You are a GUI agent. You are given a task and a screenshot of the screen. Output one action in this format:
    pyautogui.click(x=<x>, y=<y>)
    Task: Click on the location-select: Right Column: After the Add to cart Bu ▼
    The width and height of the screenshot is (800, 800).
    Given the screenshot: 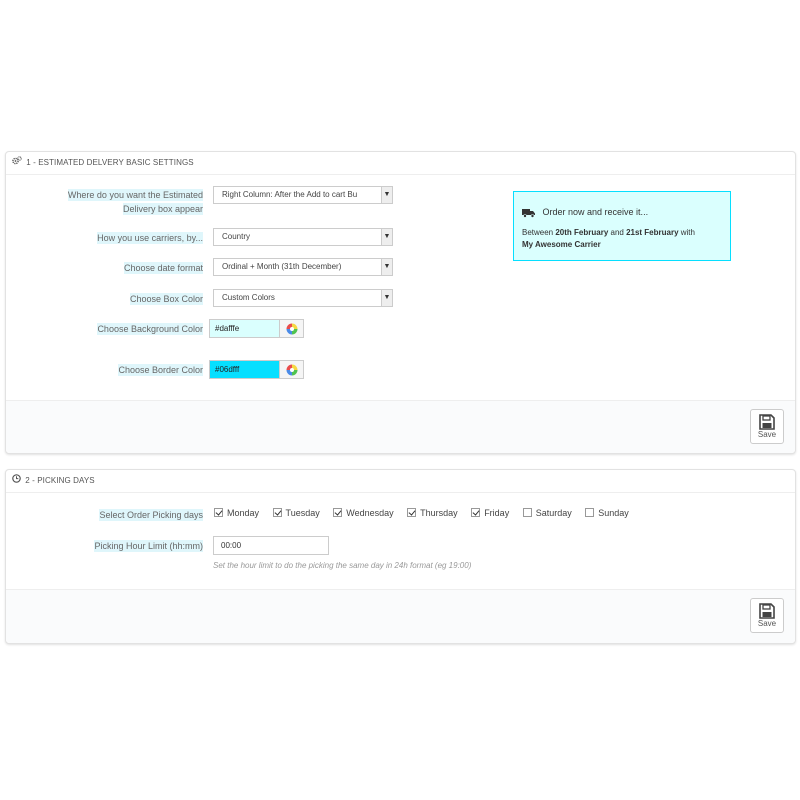 What is the action you would take?
    pyautogui.click(x=303, y=195)
    